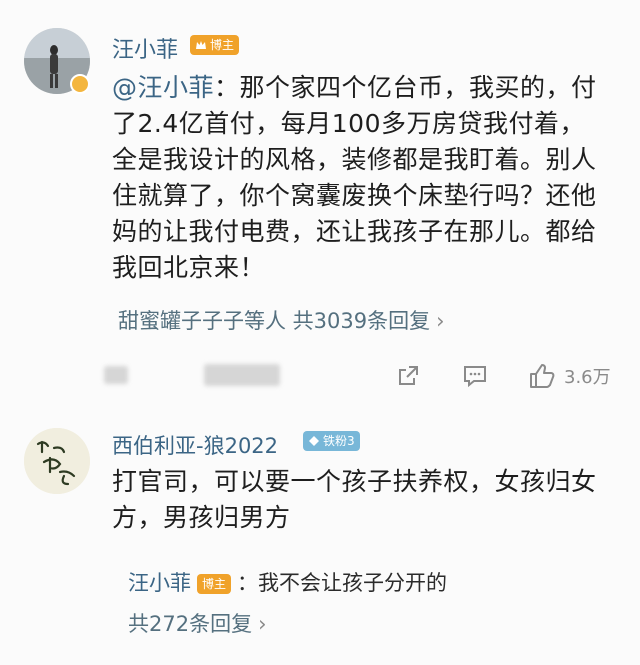  Describe the element at coordinates (190, 624) in the screenshot. I see `reply-summary-label: 共272条回复` at that location.